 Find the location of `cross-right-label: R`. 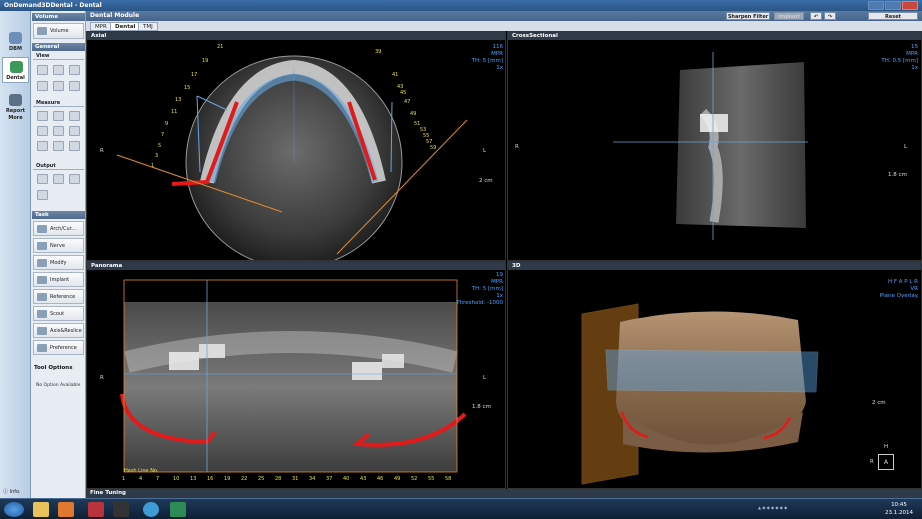

cross-right-label: R is located at coordinates (517, 147).